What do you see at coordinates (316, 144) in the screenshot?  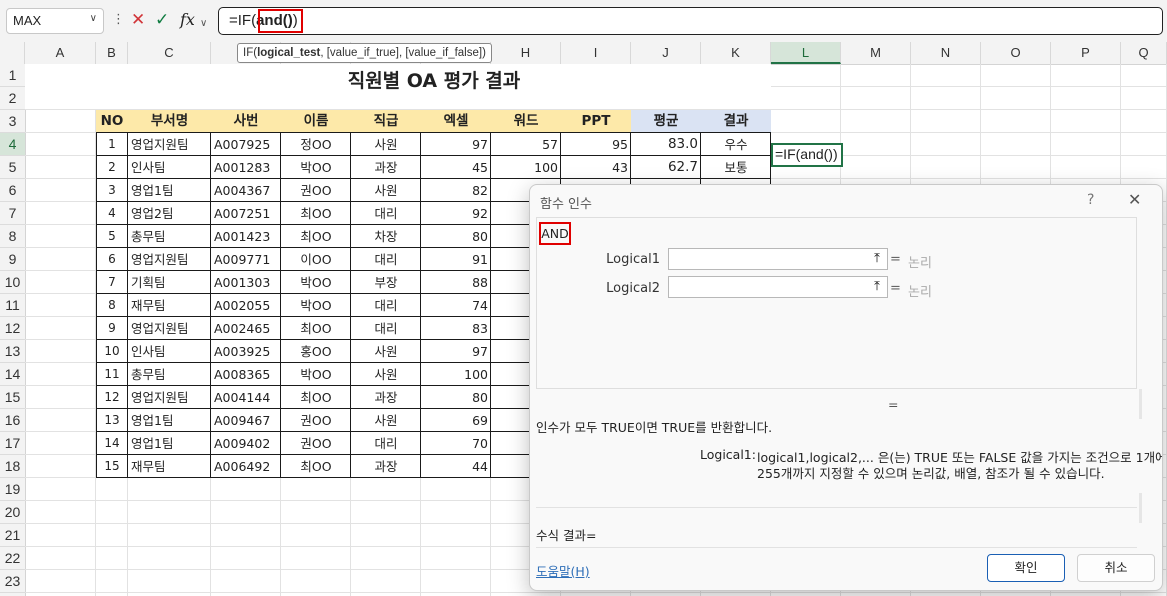 I see `table-cell: 정OO` at bounding box center [316, 144].